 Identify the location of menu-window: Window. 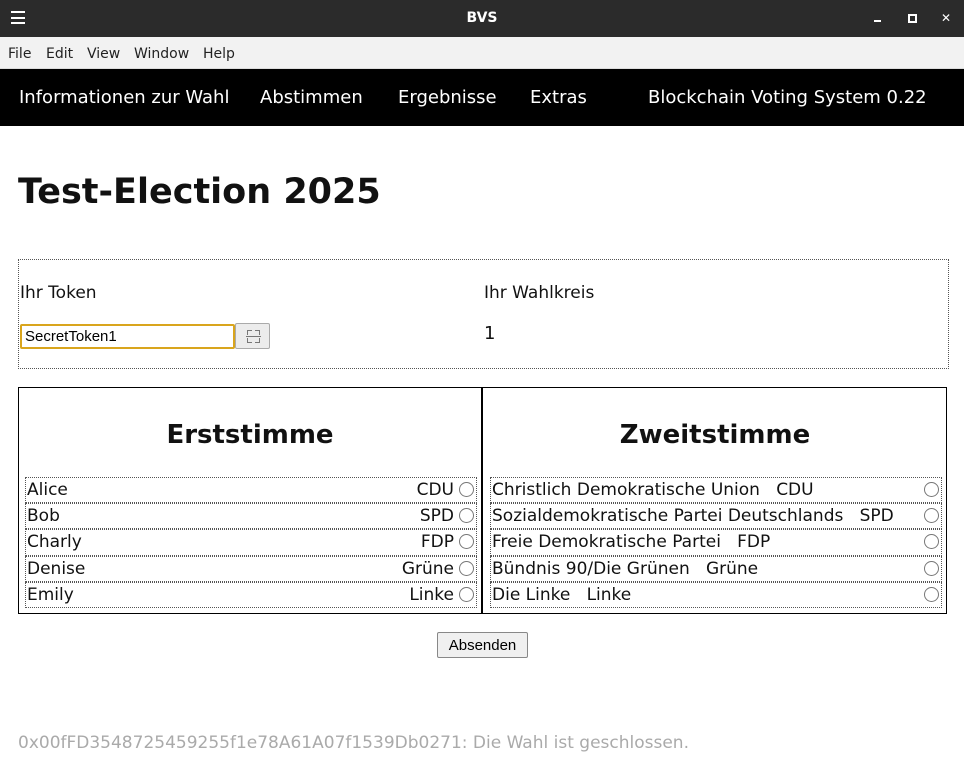
(161, 54).